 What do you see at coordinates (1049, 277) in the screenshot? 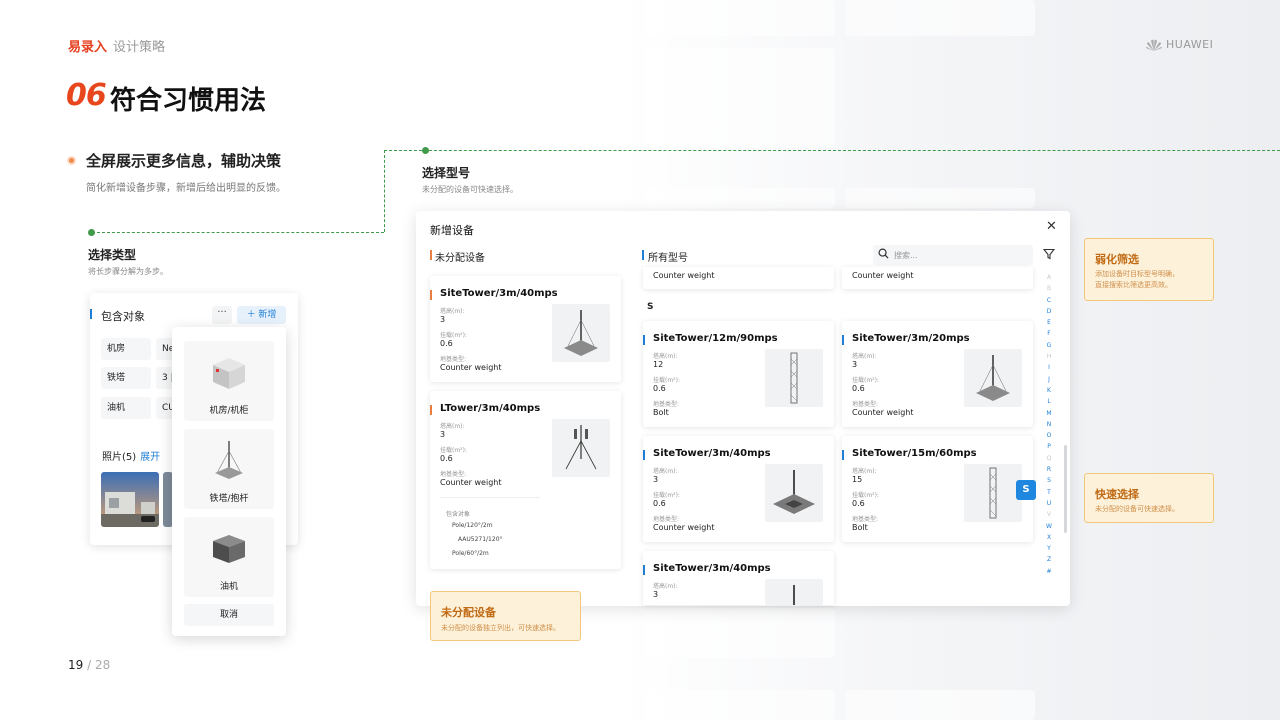
I see `alphabet-letter: A` at bounding box center [1049, 277].